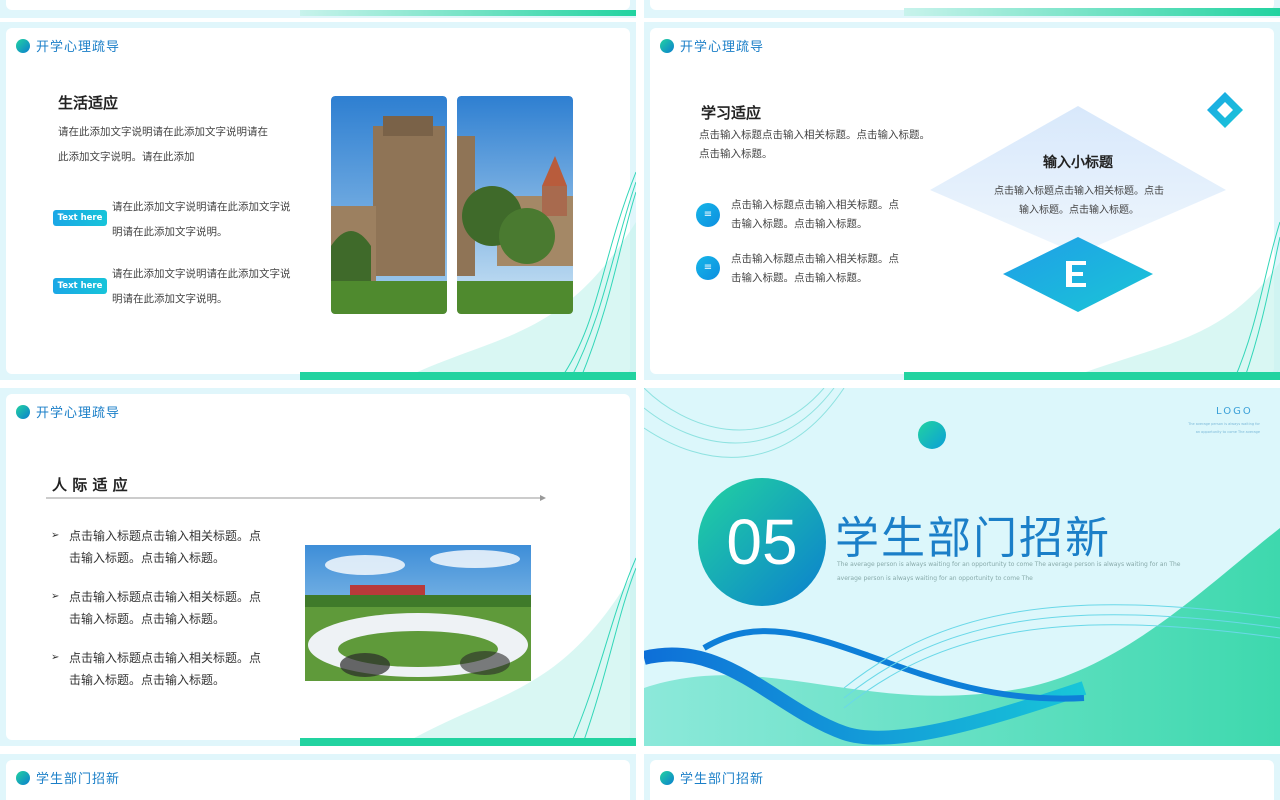 This screenshot has width=1280, height=800. Describe the element at coordinates (1234, 411) in the screenshot. I see `logo-text: LOGO` at that location.